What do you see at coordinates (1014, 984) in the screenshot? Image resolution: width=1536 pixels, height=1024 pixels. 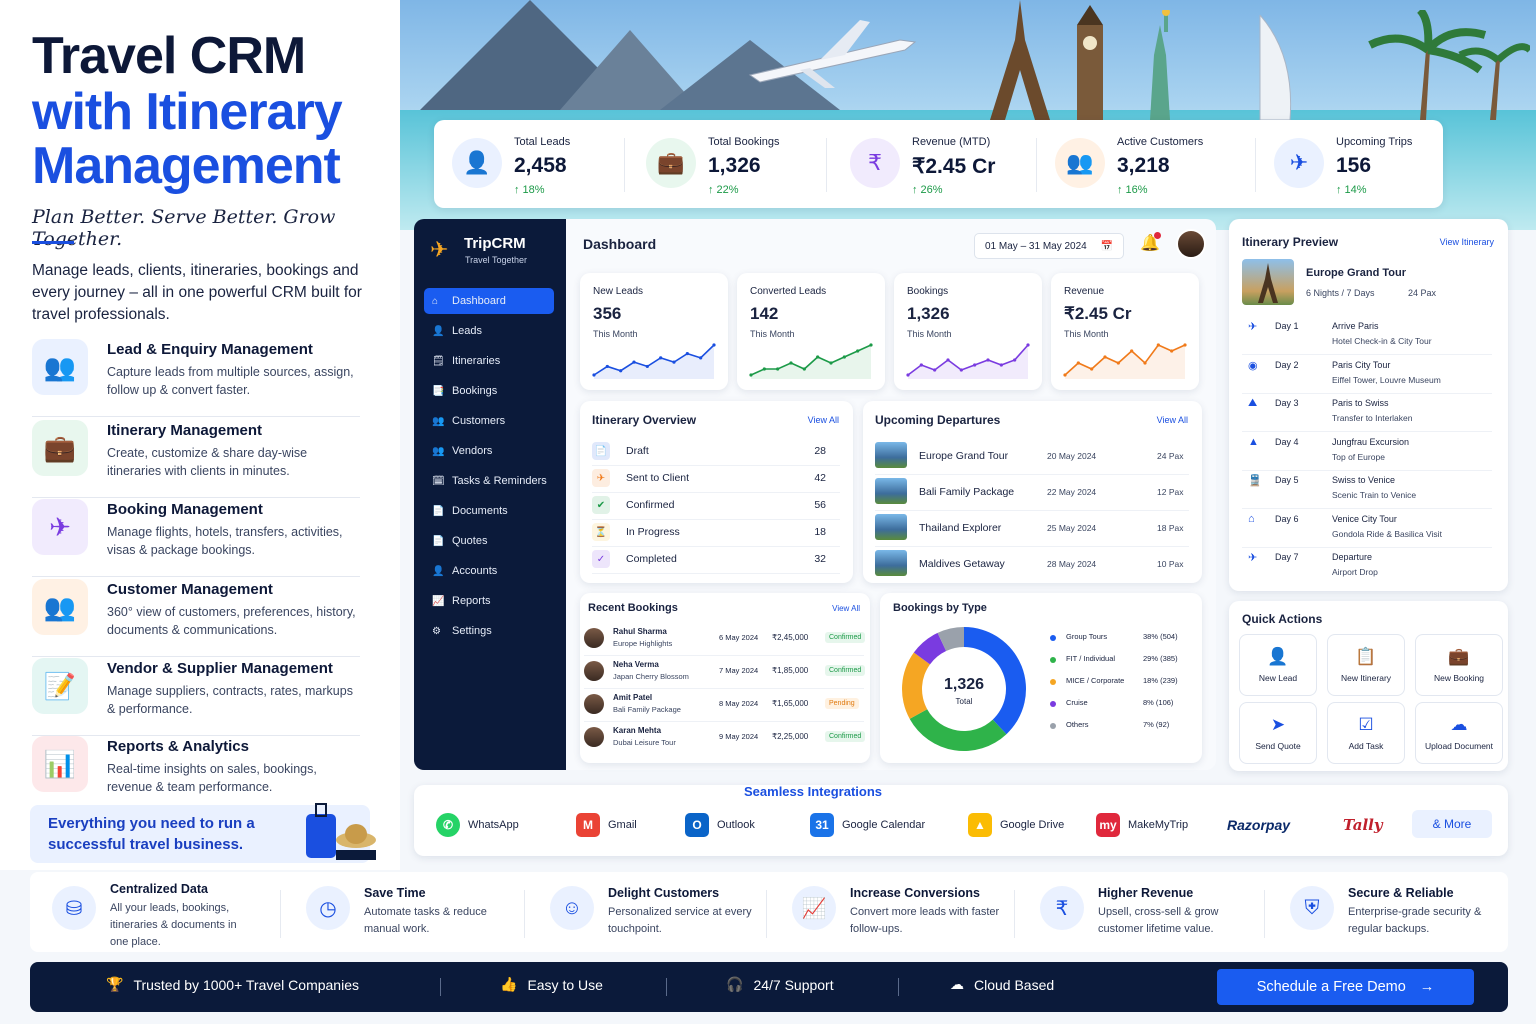 I see `cloud-label: Cloud Based` at bounding box center [1014, 984].